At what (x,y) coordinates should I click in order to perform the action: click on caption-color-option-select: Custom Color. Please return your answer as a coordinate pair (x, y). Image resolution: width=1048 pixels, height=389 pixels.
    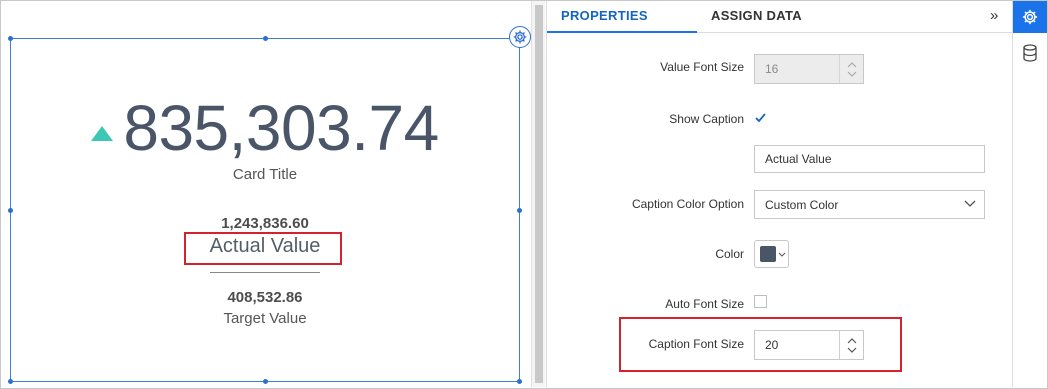
    Looking at the image, I should click on (869, 204).